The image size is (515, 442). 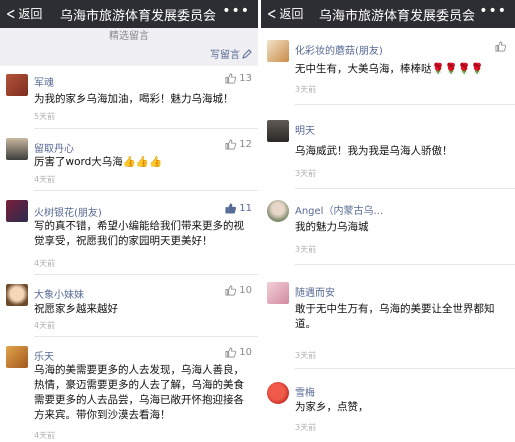 I want to click on like-count: 11, so click(x=245, y=208).